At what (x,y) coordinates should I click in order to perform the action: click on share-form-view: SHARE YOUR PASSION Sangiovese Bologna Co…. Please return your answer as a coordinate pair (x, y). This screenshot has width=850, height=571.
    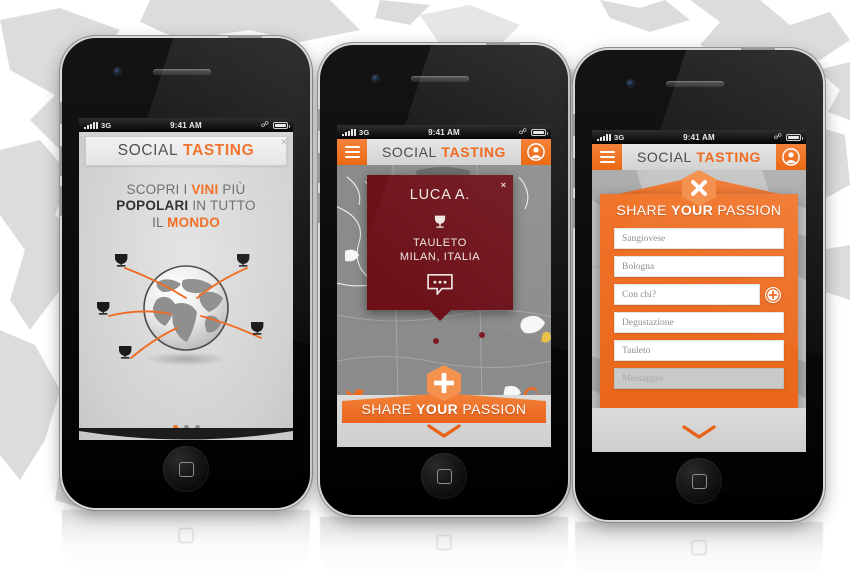
    Looking at the image, I should click on (699, 311).